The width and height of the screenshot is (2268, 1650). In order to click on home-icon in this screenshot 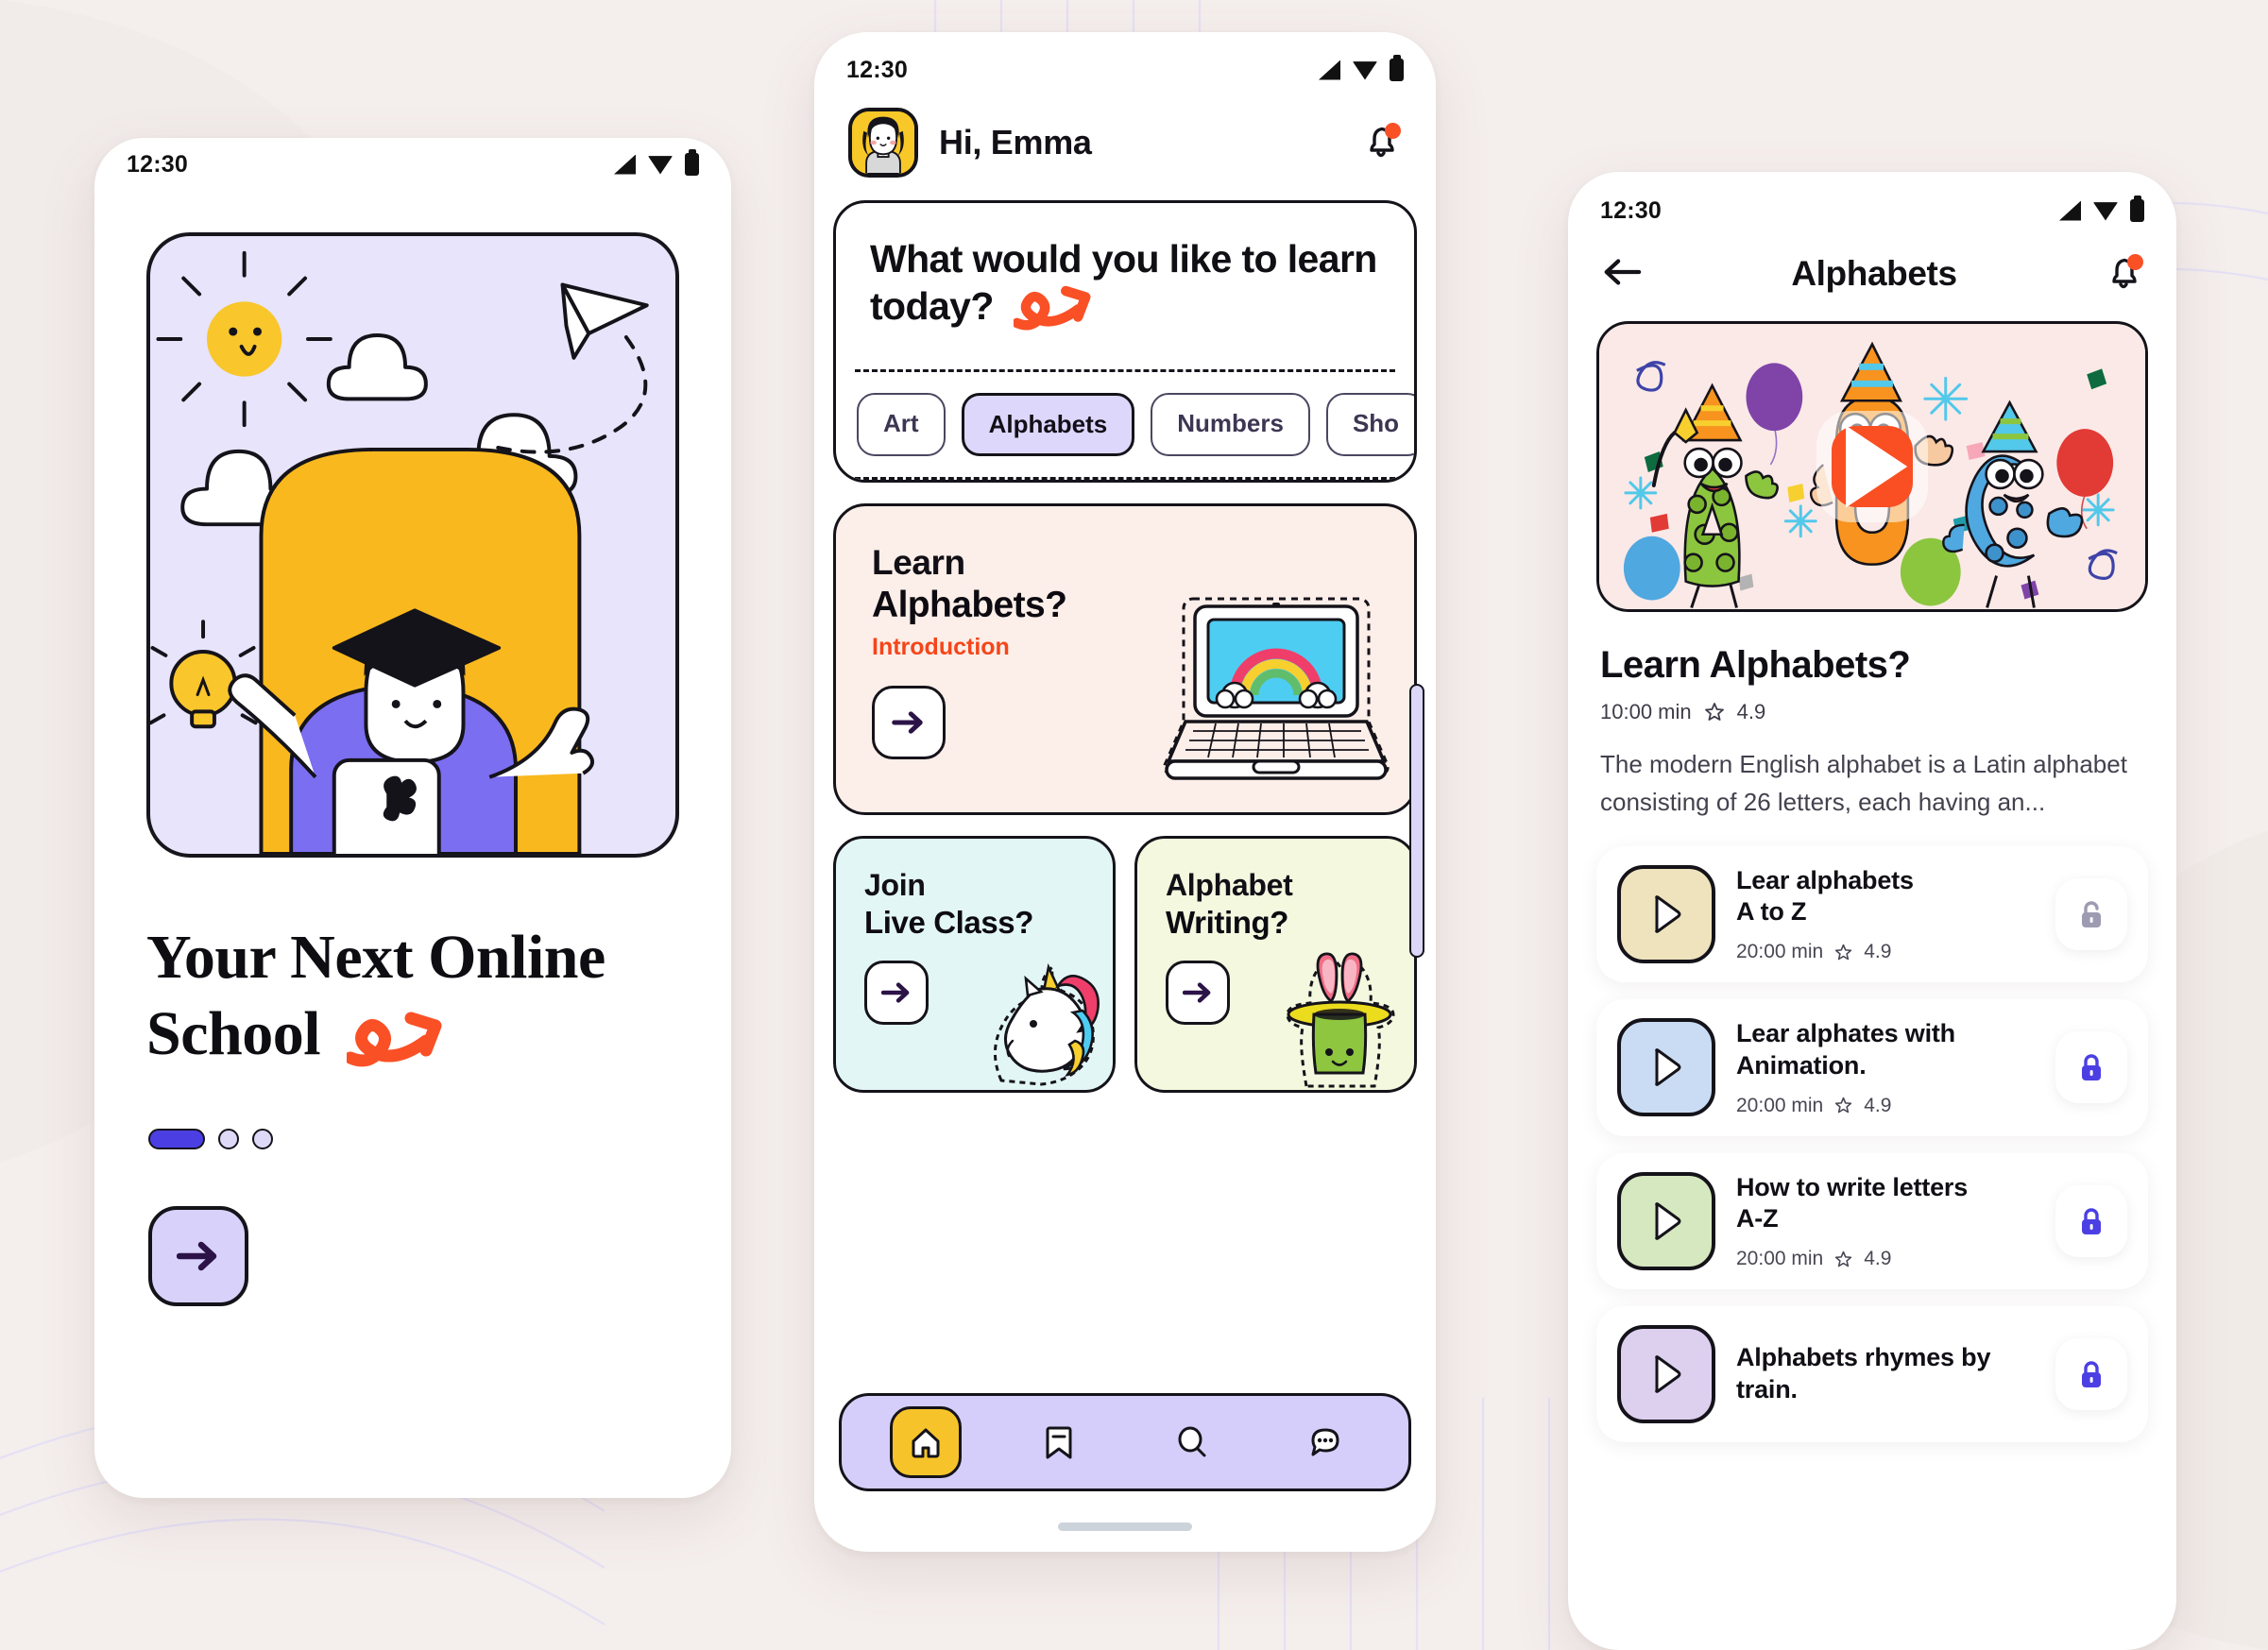, I will do `click(925, 1443)`.